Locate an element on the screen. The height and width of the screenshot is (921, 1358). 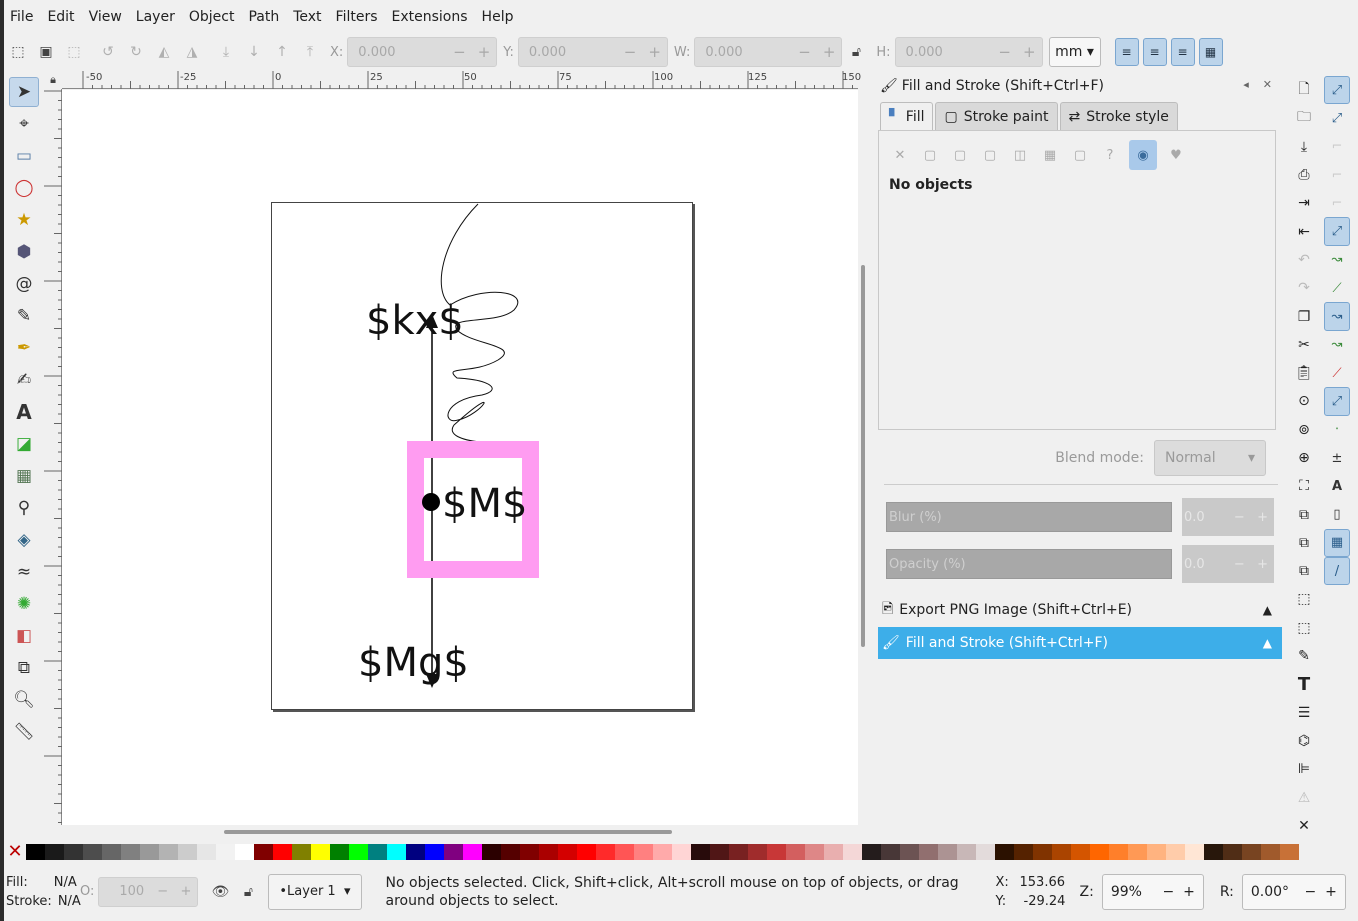
menu-filters: Filters is located at coordinates (358, 17).